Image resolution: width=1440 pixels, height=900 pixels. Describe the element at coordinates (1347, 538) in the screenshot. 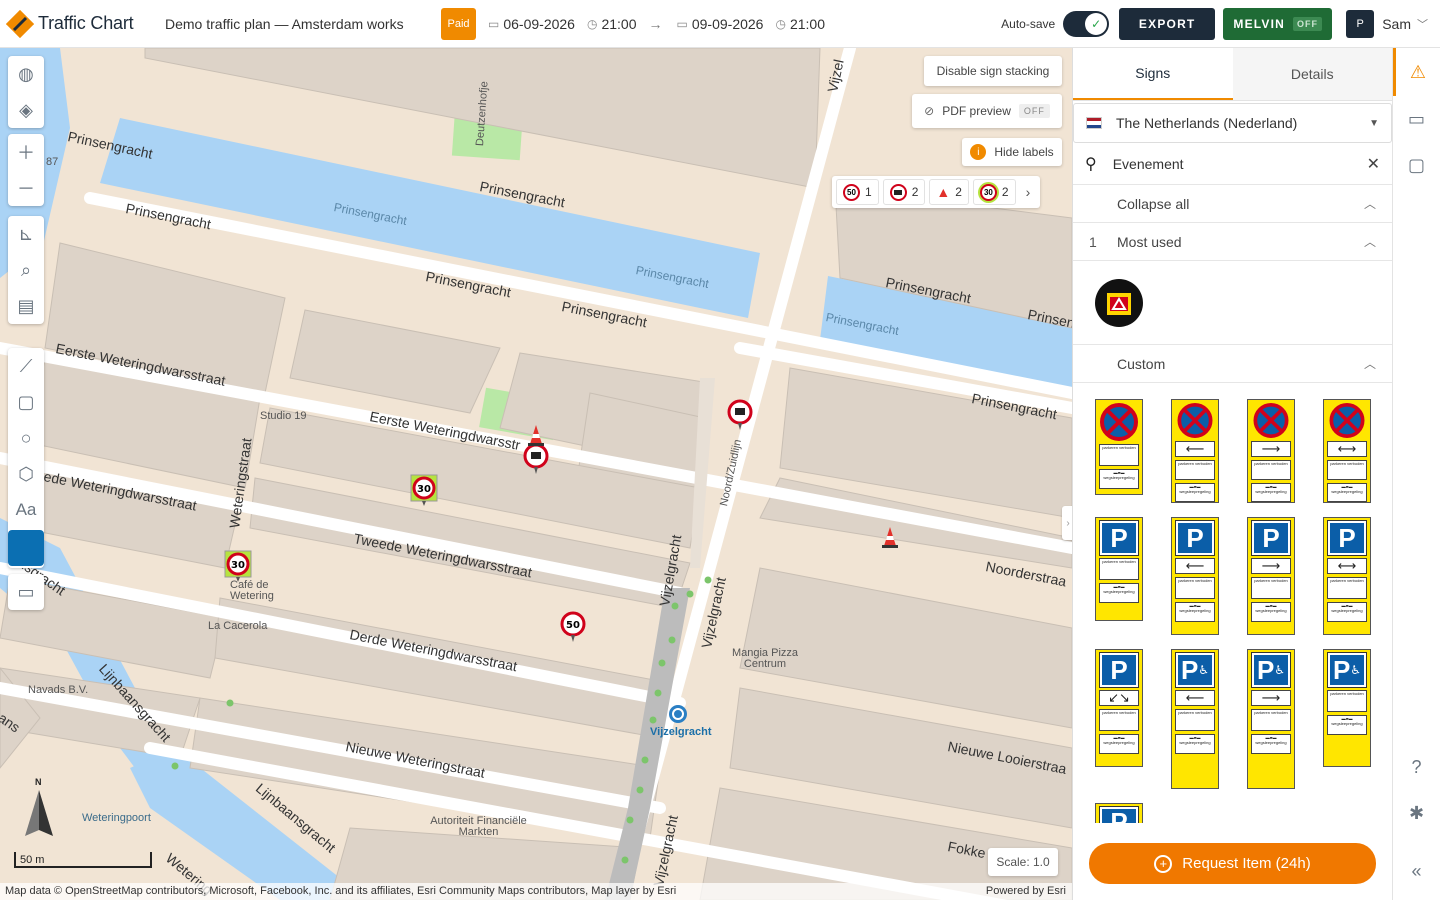

I see `parking-icon: P` at that location.